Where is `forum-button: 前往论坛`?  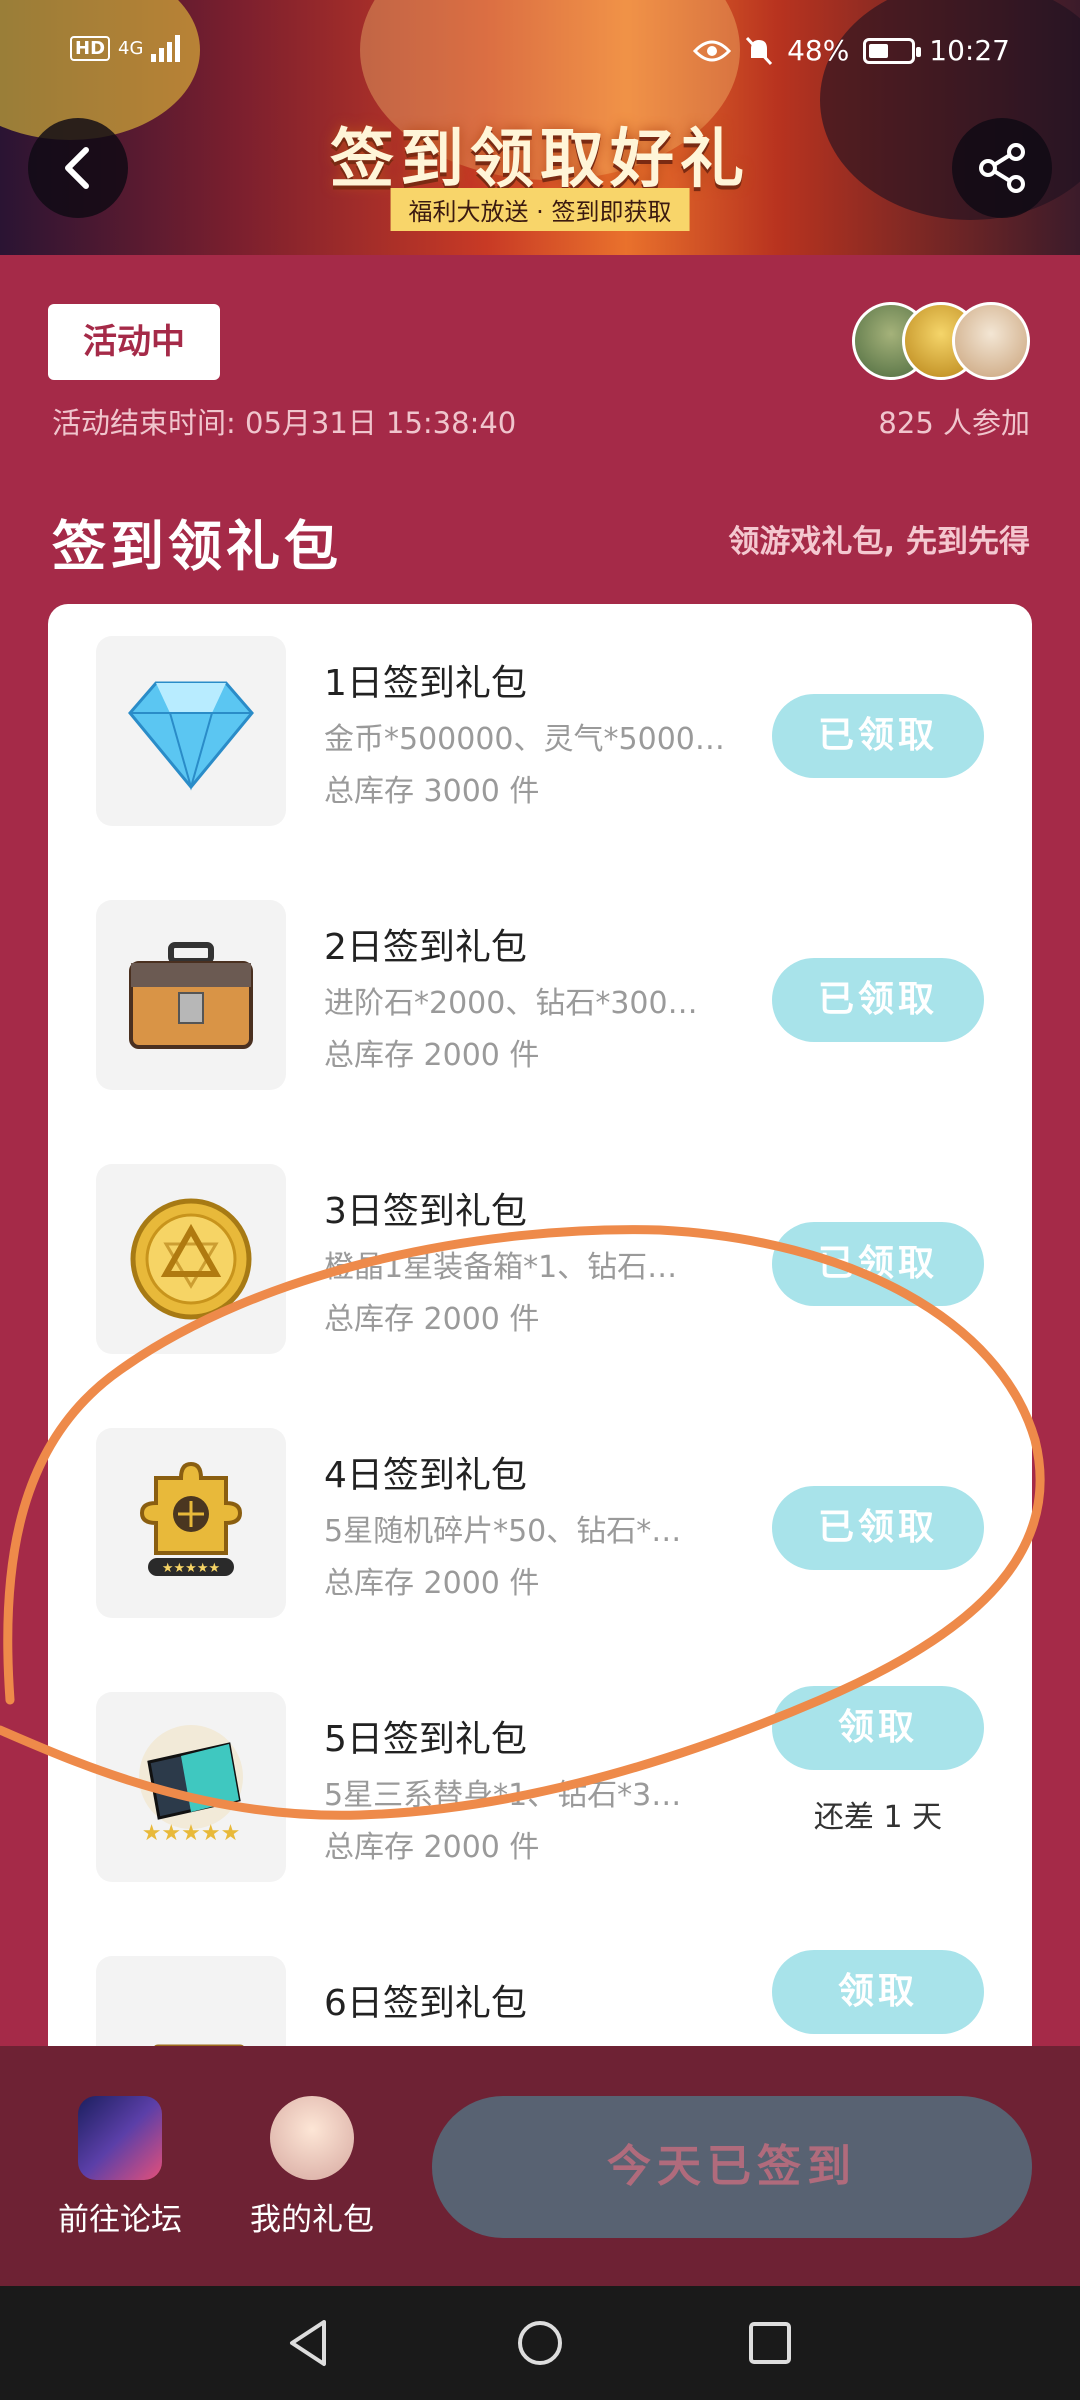 forum-button: 前往论坛 is located at coordinates (120, 2167).